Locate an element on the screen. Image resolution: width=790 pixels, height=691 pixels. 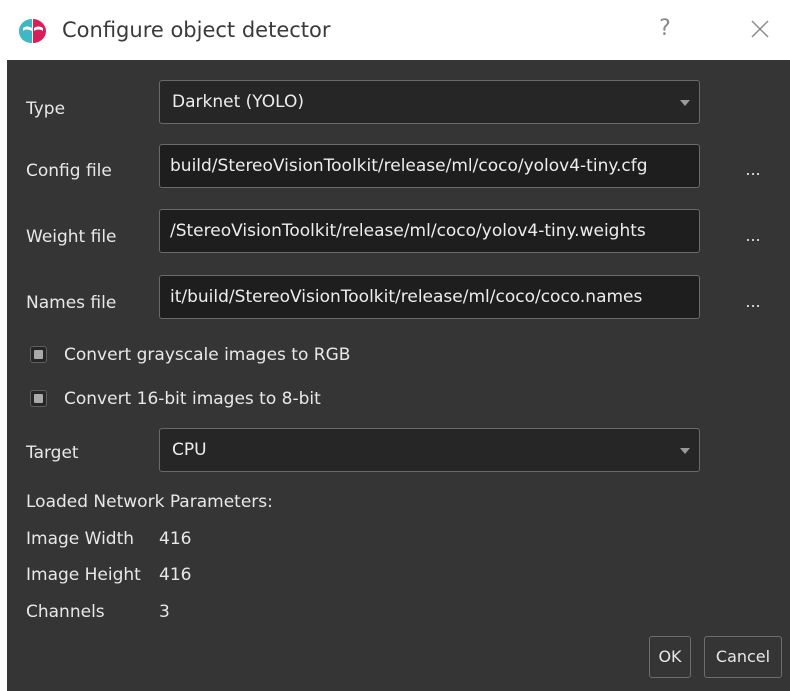
target-label: Target is located at coordinates (52, 453).